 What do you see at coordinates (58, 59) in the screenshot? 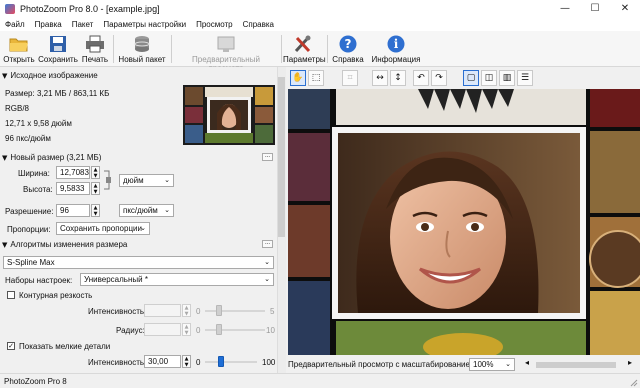
I see `save-label: Сохранить` at bounding box center [58, 59].